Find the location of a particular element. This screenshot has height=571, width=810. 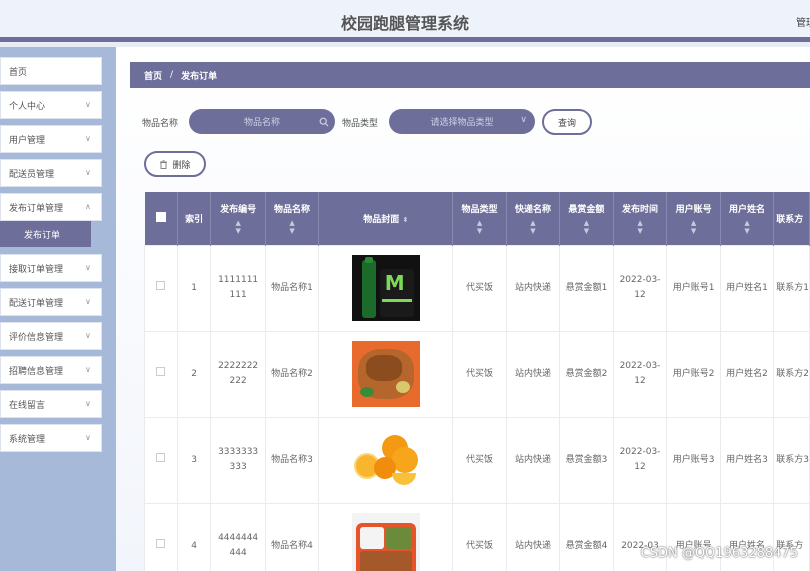

sidebar-item-home: 首页 is located at coordinates (51, 71).